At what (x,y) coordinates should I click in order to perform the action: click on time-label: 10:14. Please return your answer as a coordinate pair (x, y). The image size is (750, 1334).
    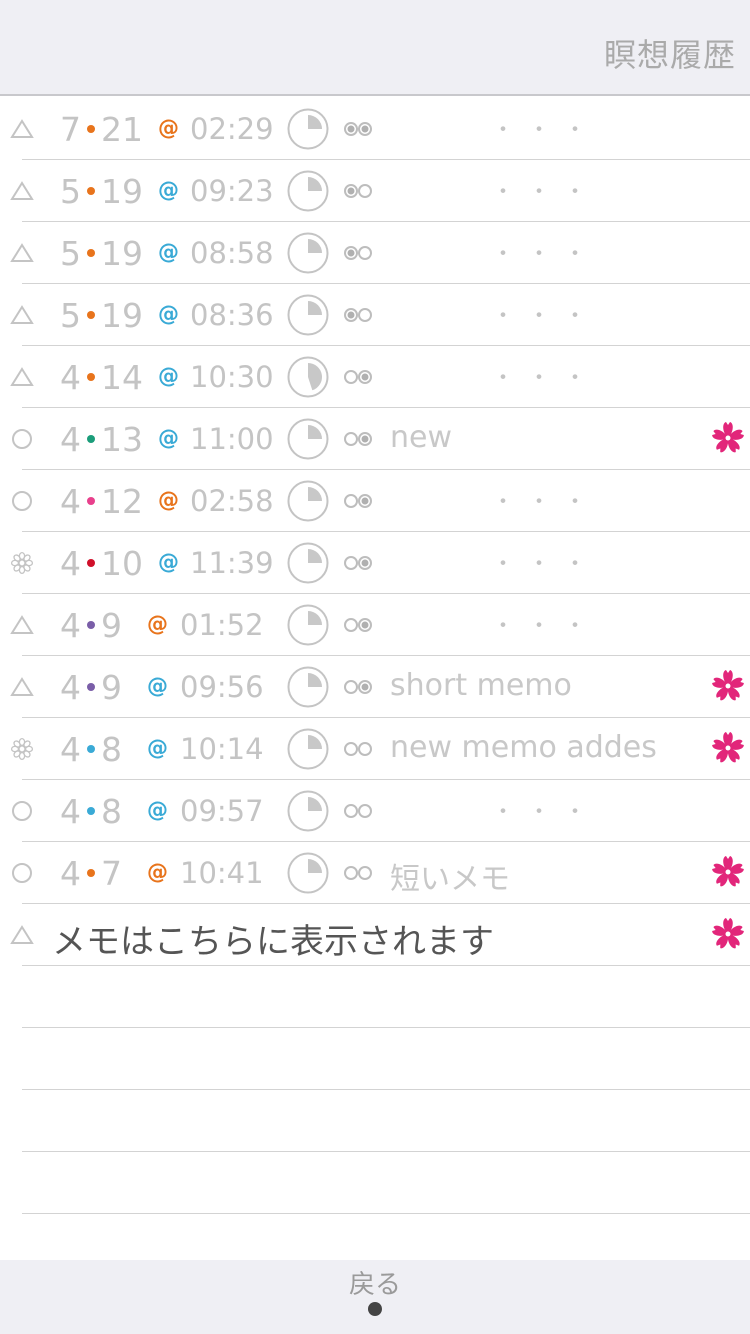
    Looking at the image, I should click on (222, 749).